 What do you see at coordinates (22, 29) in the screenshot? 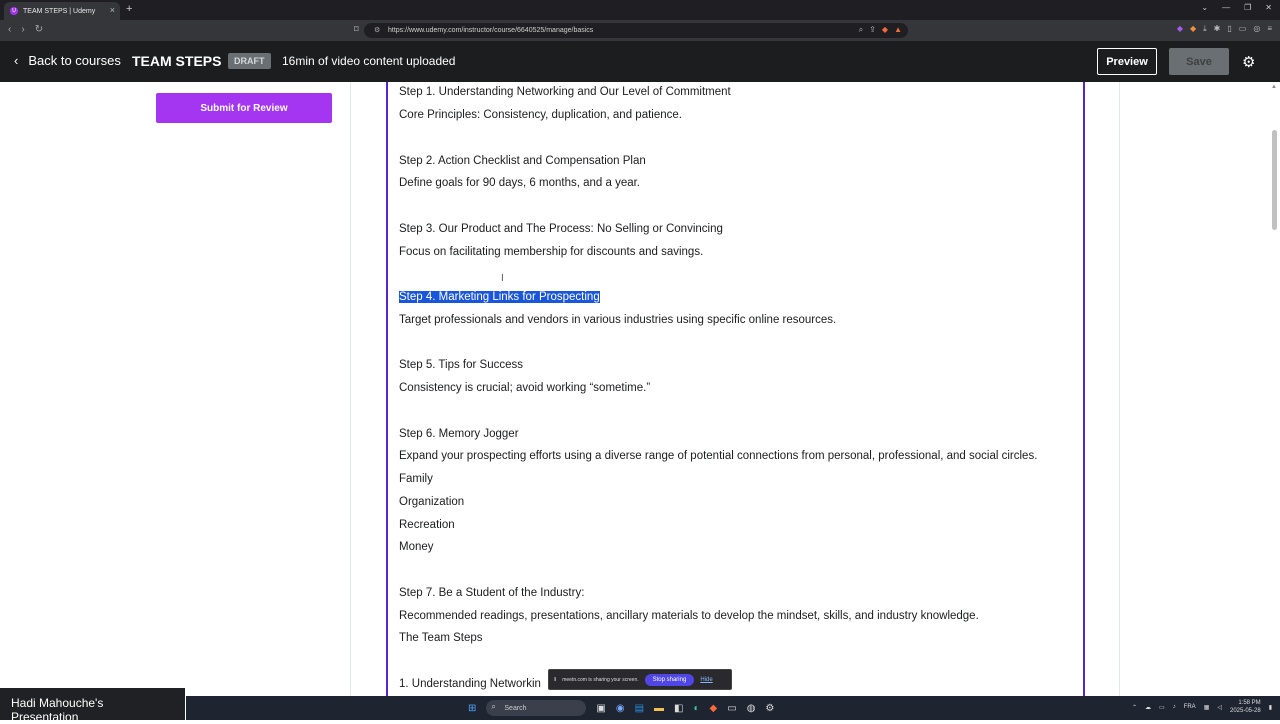
I see `forward-icon: ›` at bounding box center [22, 29].